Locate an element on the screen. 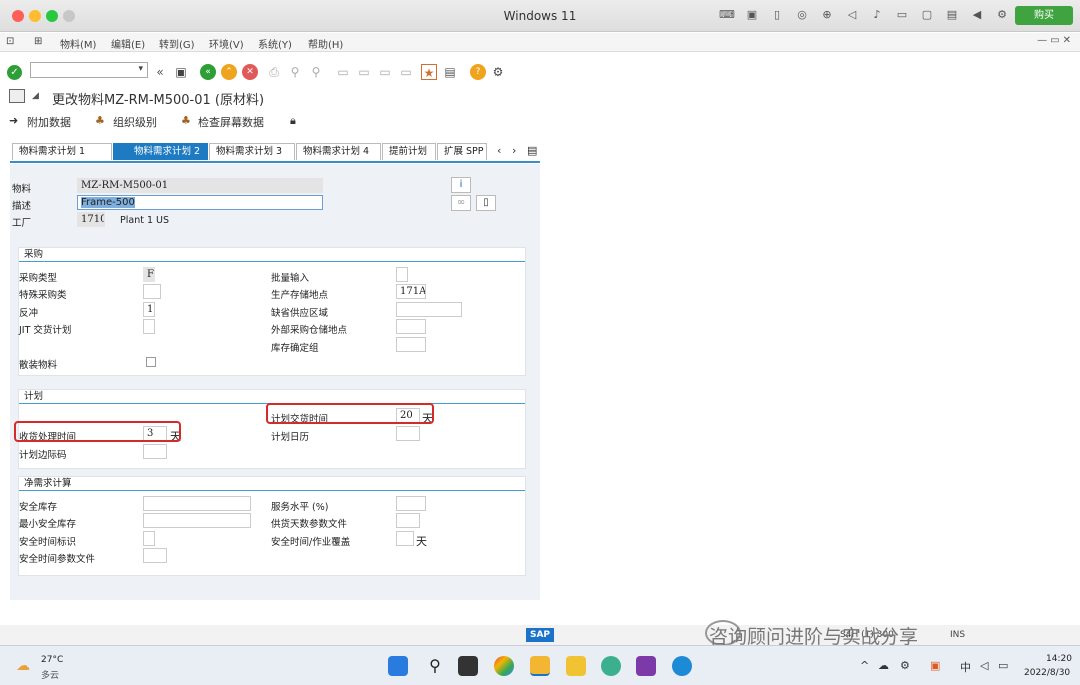 This screenshot has width=1080, height=685. min-safety-stock-input is located at coordinates (197, 520).